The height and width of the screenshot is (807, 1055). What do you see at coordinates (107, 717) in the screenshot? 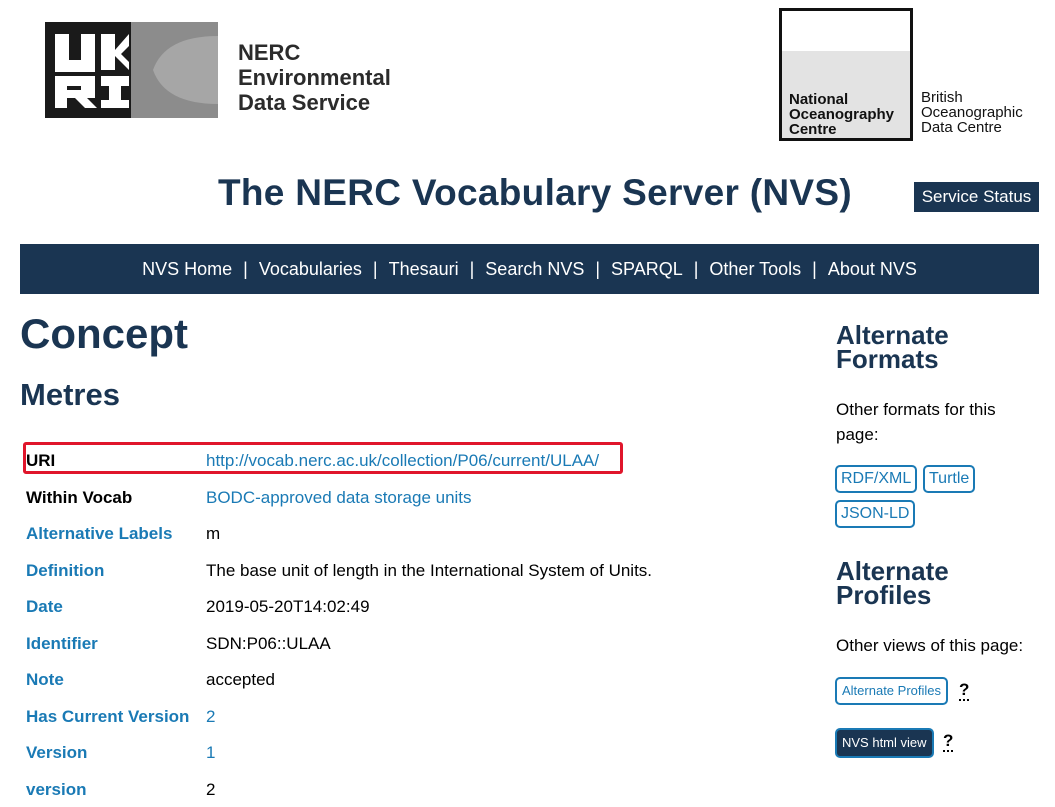
I see `property-key-link: Has Current Version` at bounding box center [107, 717].